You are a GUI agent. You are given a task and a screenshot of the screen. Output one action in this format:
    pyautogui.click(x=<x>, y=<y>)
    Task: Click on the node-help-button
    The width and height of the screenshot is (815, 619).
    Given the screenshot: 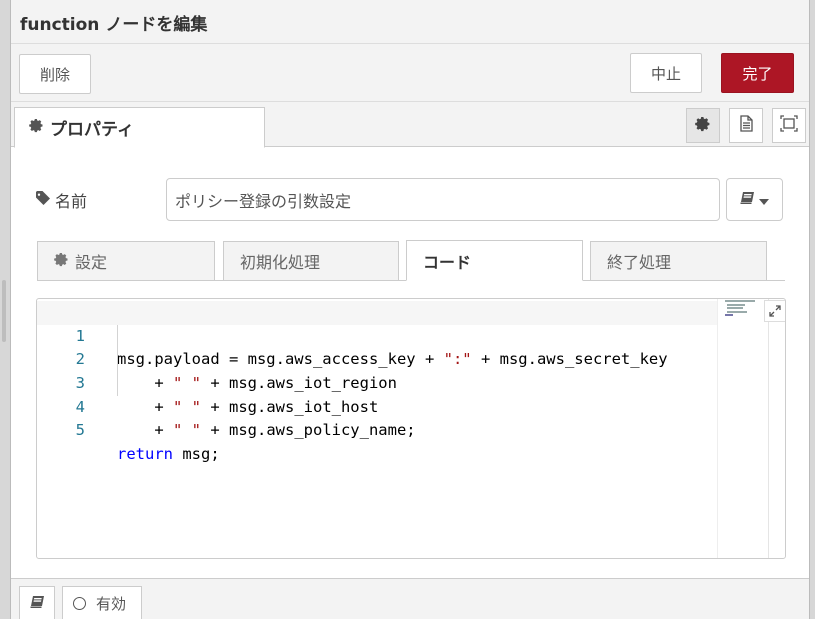 What is the action you would take?
    pyautogui.click(x=37, y=602)
    